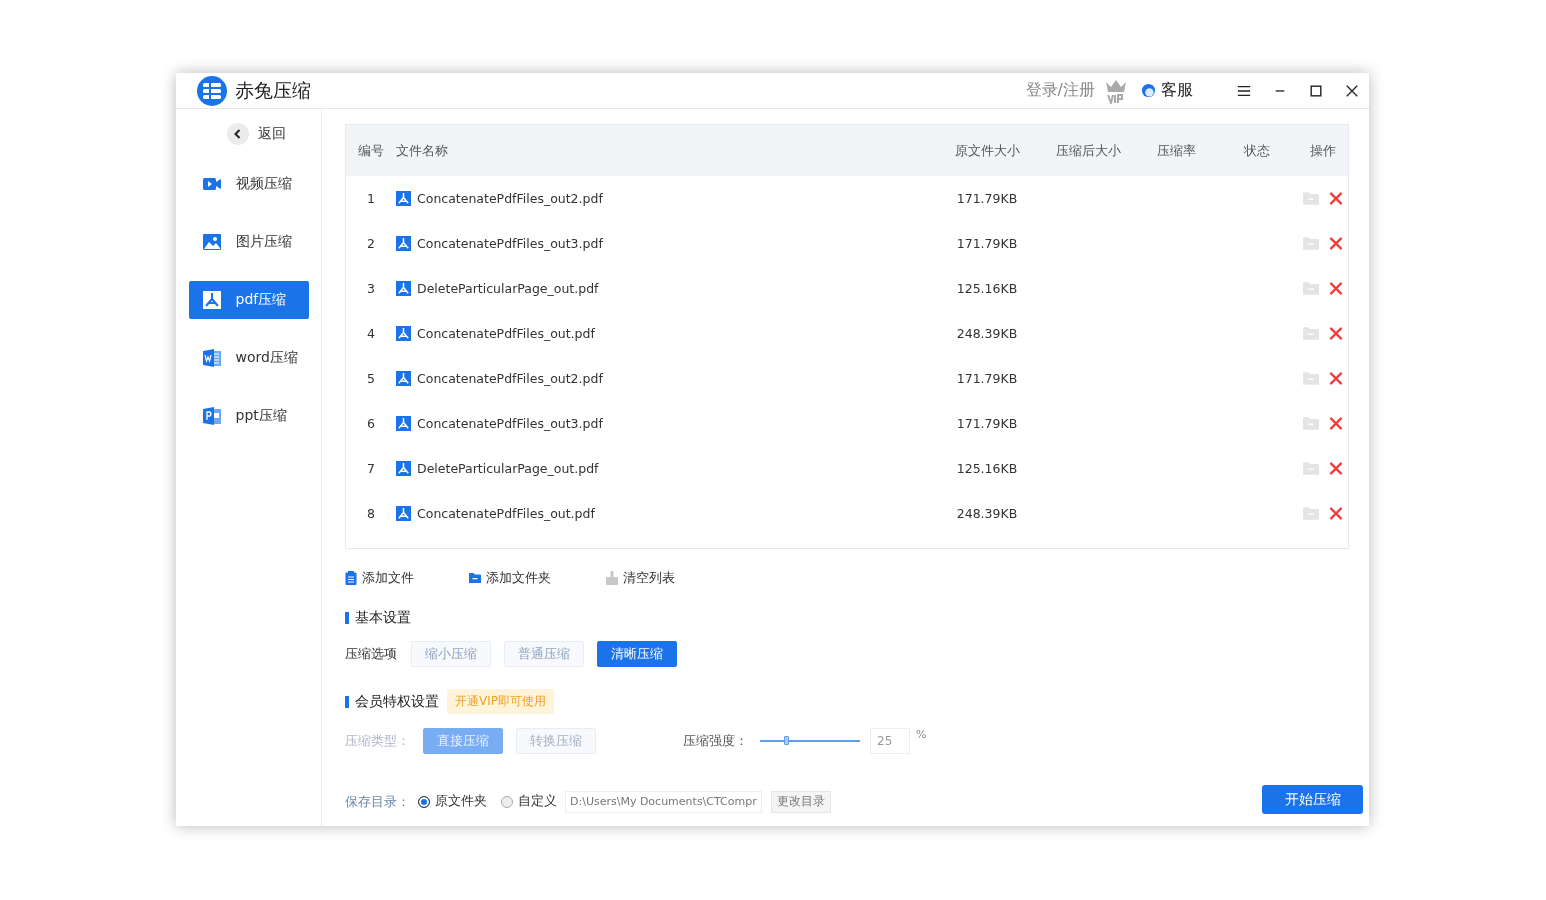 The width and height of the screenshot is (1546, 900). Describe the element at coordinates (378, 741) in the screenshot. I see `type-label: 压缩类型：` at that location.